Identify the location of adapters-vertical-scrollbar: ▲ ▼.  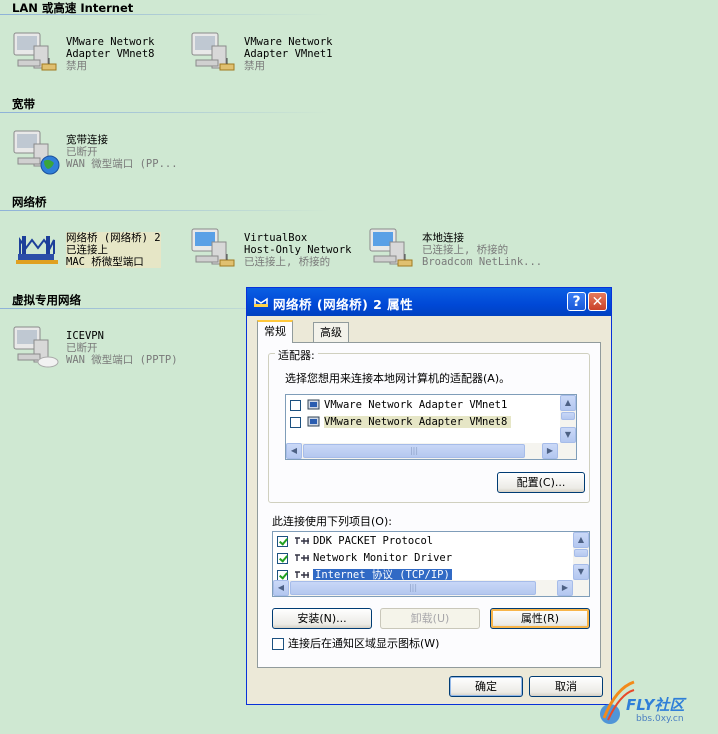
(568, 419).